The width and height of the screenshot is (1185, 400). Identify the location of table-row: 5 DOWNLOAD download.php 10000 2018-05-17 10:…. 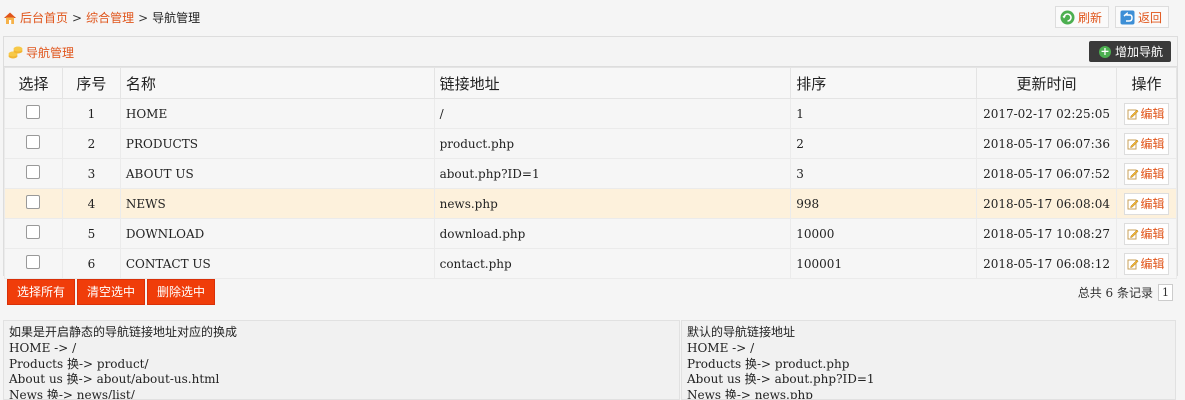
(591, 233).